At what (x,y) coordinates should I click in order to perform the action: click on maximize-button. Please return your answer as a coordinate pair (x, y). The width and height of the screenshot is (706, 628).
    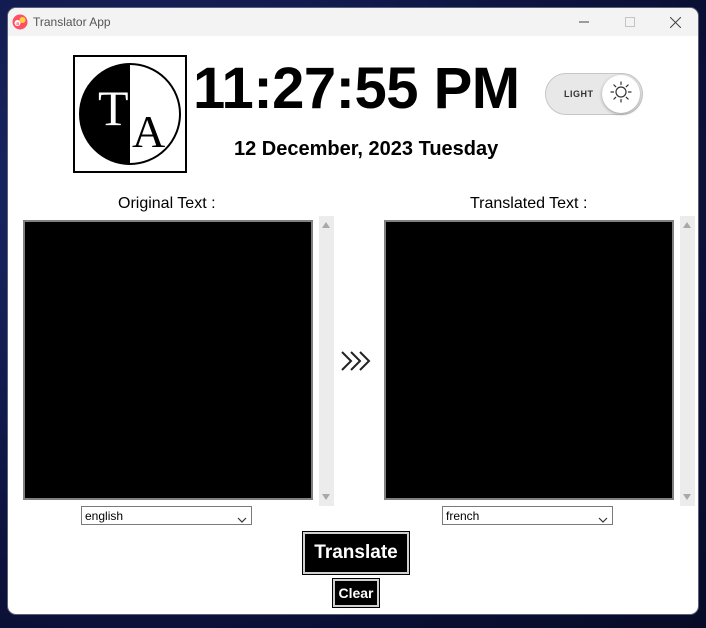
    Looking at the image, I should click on (630, 22).